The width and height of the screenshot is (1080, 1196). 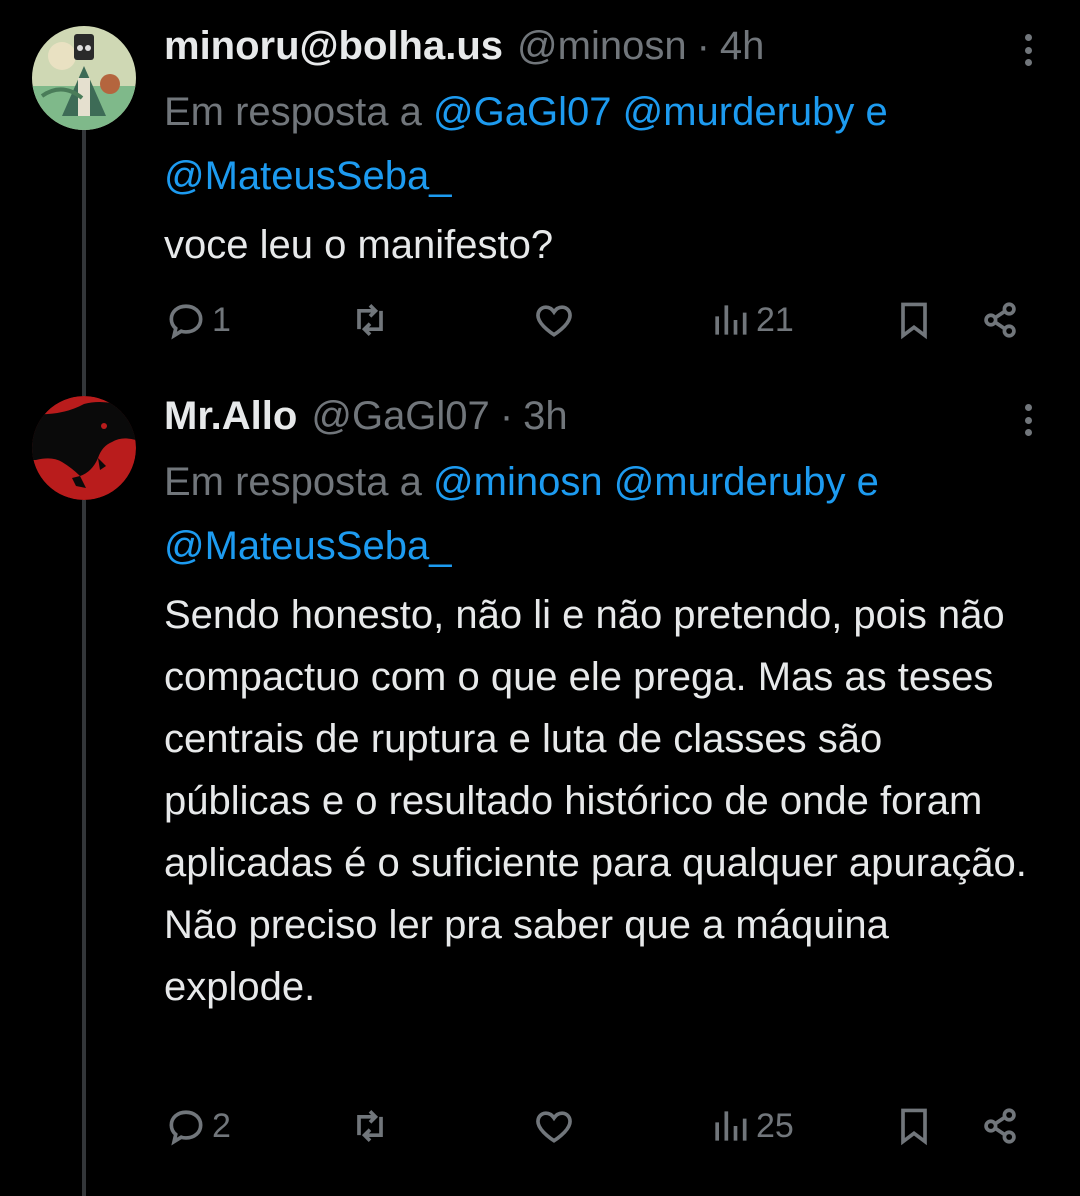 I want to click on mention-link: @minosn, so click(x=518, y=482).